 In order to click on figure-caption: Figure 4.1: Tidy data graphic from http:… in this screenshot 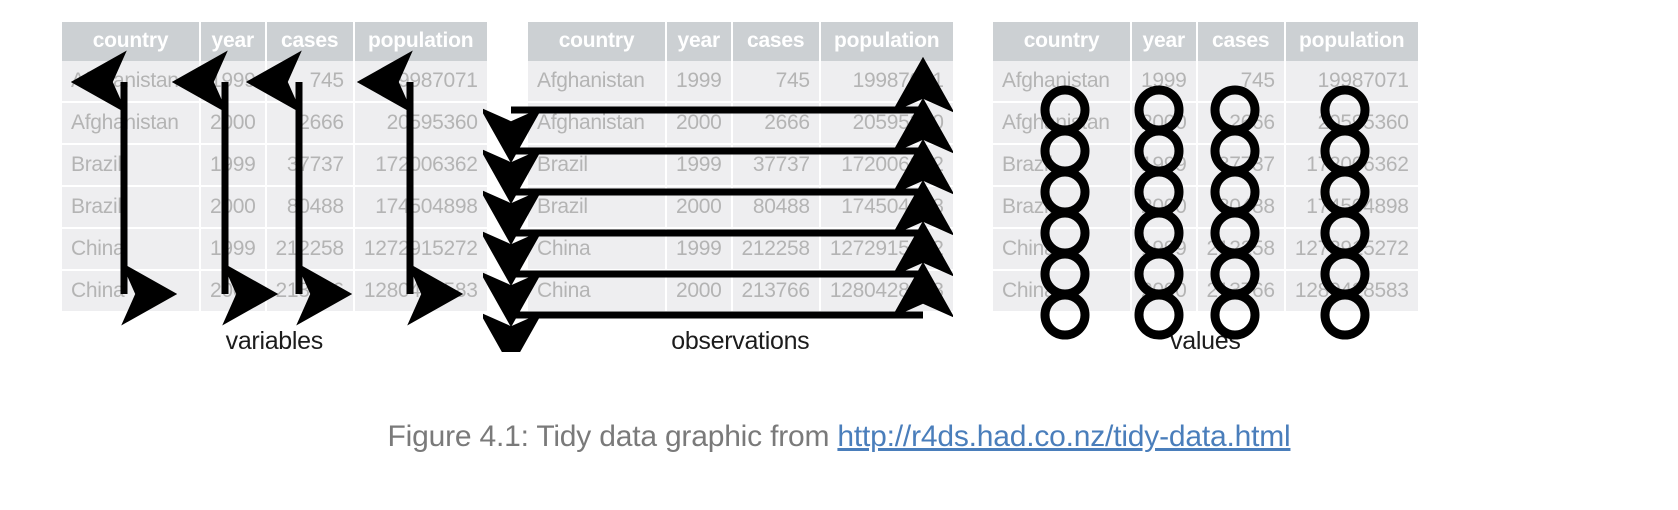, I will do `click(839, 437)`.